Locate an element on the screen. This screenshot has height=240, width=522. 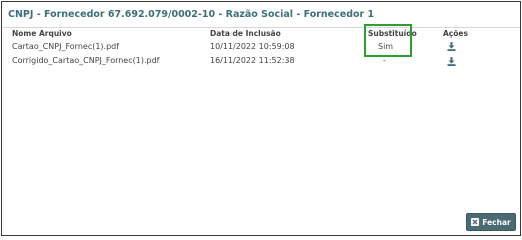
column-header-actions: Ações is located at coordinates (455, 33).